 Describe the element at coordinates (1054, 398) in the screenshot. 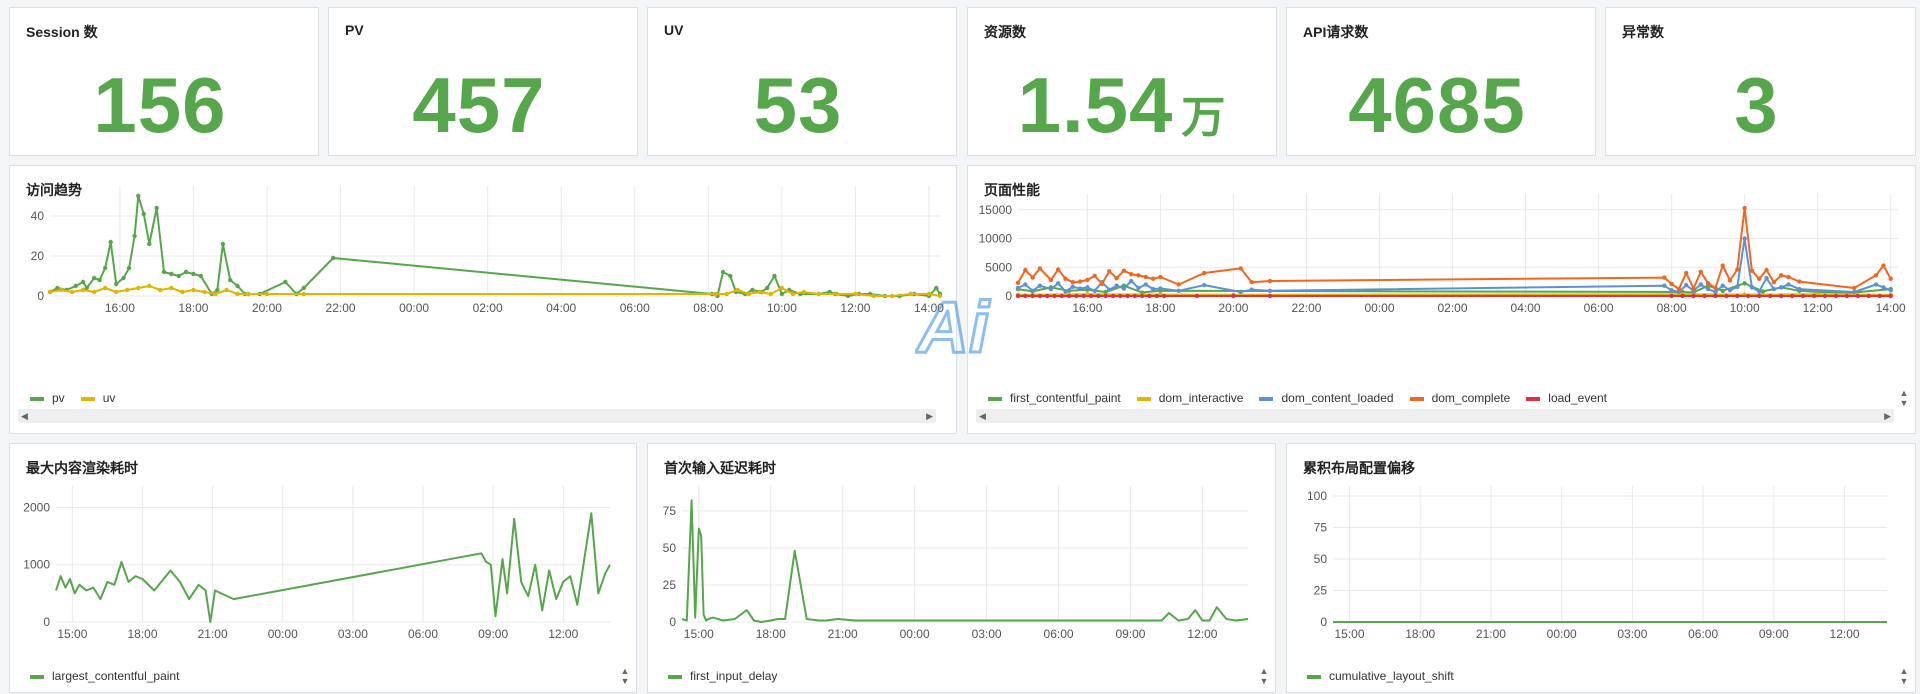

I see `legend-item-first_contentful_paint: first_contentful_paint` at that location.